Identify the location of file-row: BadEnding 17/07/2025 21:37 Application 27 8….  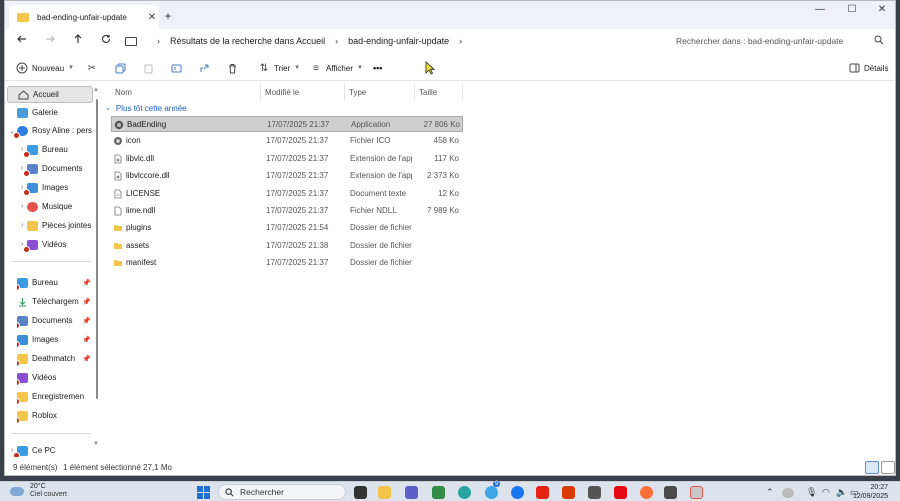
(287, 124).